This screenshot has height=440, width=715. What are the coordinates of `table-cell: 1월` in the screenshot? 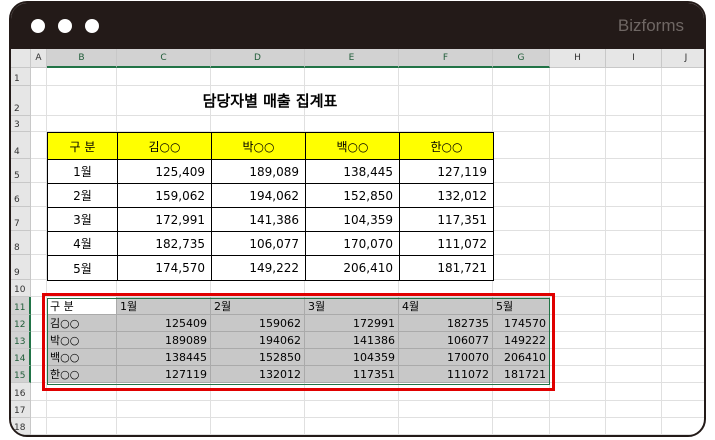 It's located at (82, 171).